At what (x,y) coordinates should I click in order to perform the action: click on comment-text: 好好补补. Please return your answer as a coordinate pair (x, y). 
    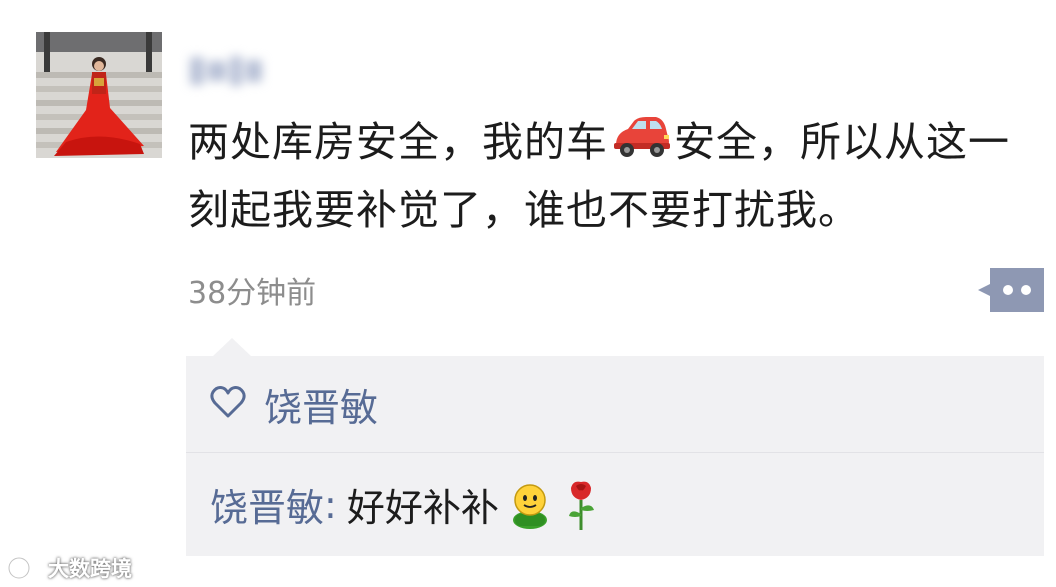
    Looking at the image, I should click on (422, 508).